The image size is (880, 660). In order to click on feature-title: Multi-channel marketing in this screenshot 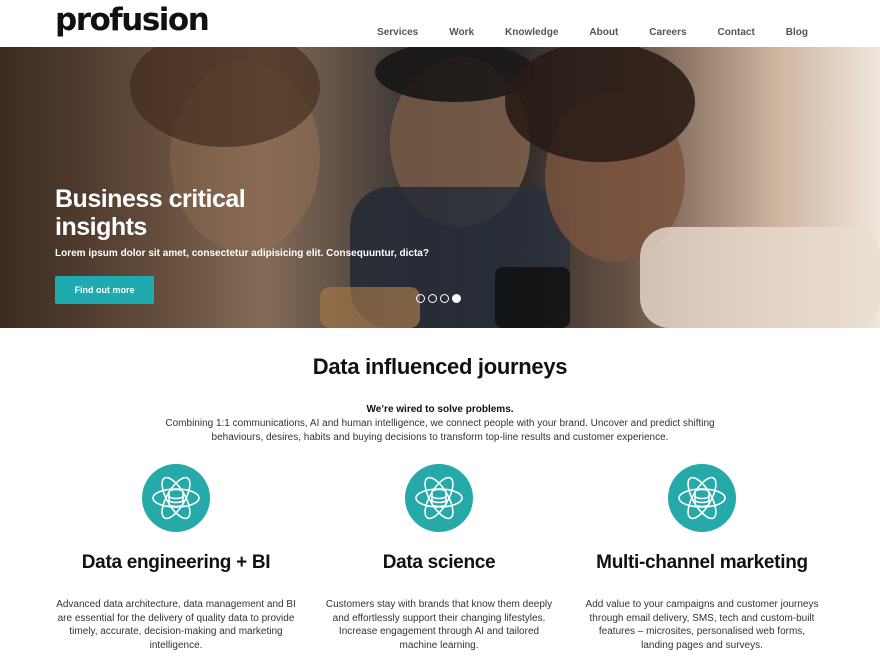, I will do `click(702, 562)`.